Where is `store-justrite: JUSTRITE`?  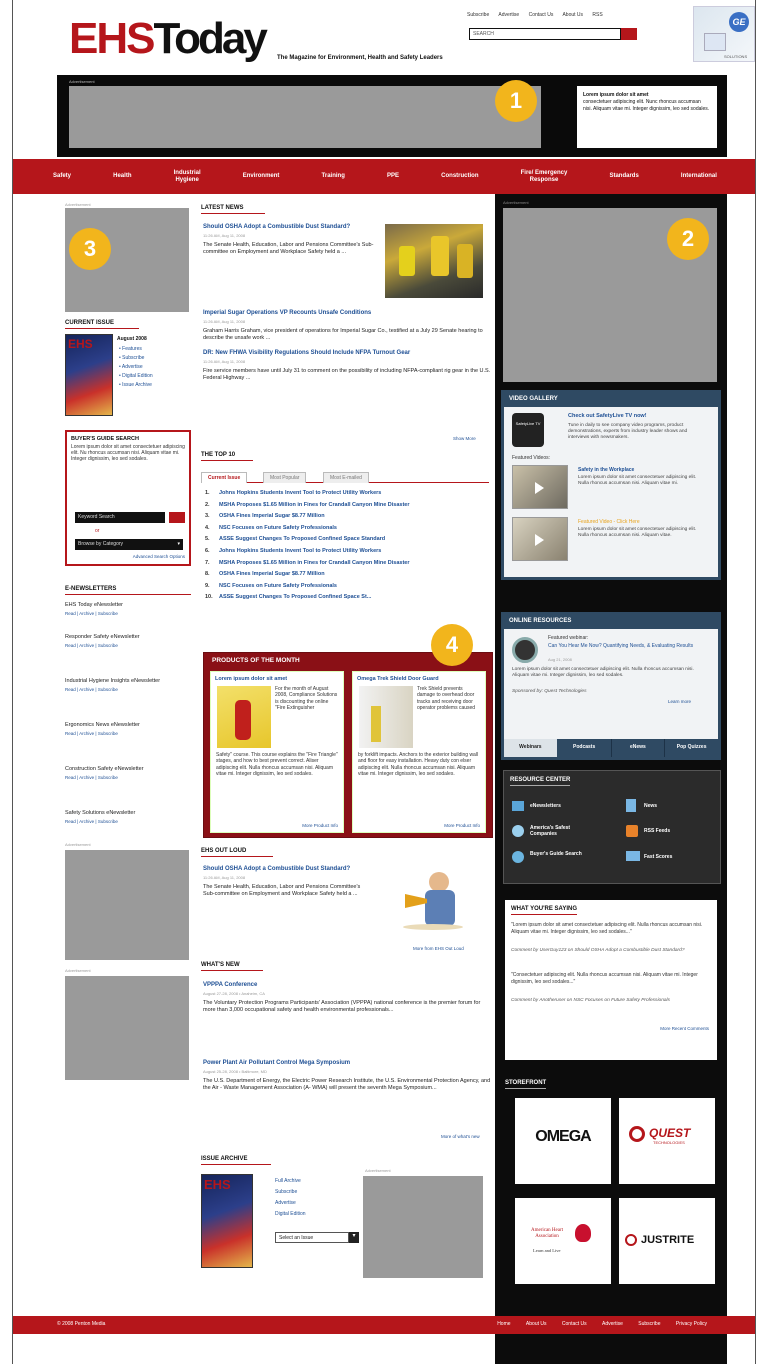
store-justrite: JUSTRITE is located at coordinates (667, 1241).